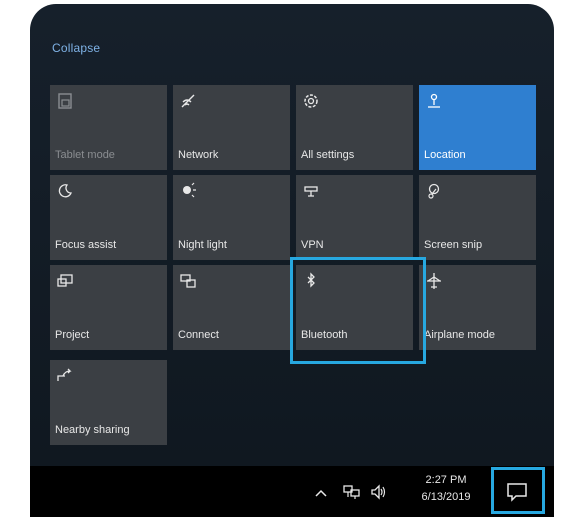 The image size is (585, 519). What do you see at coordinates (446, 489) in the screenshot?
I see `taskbar-clock: 2:27 PM 6/13/2019` at bounding box center [446, 489].